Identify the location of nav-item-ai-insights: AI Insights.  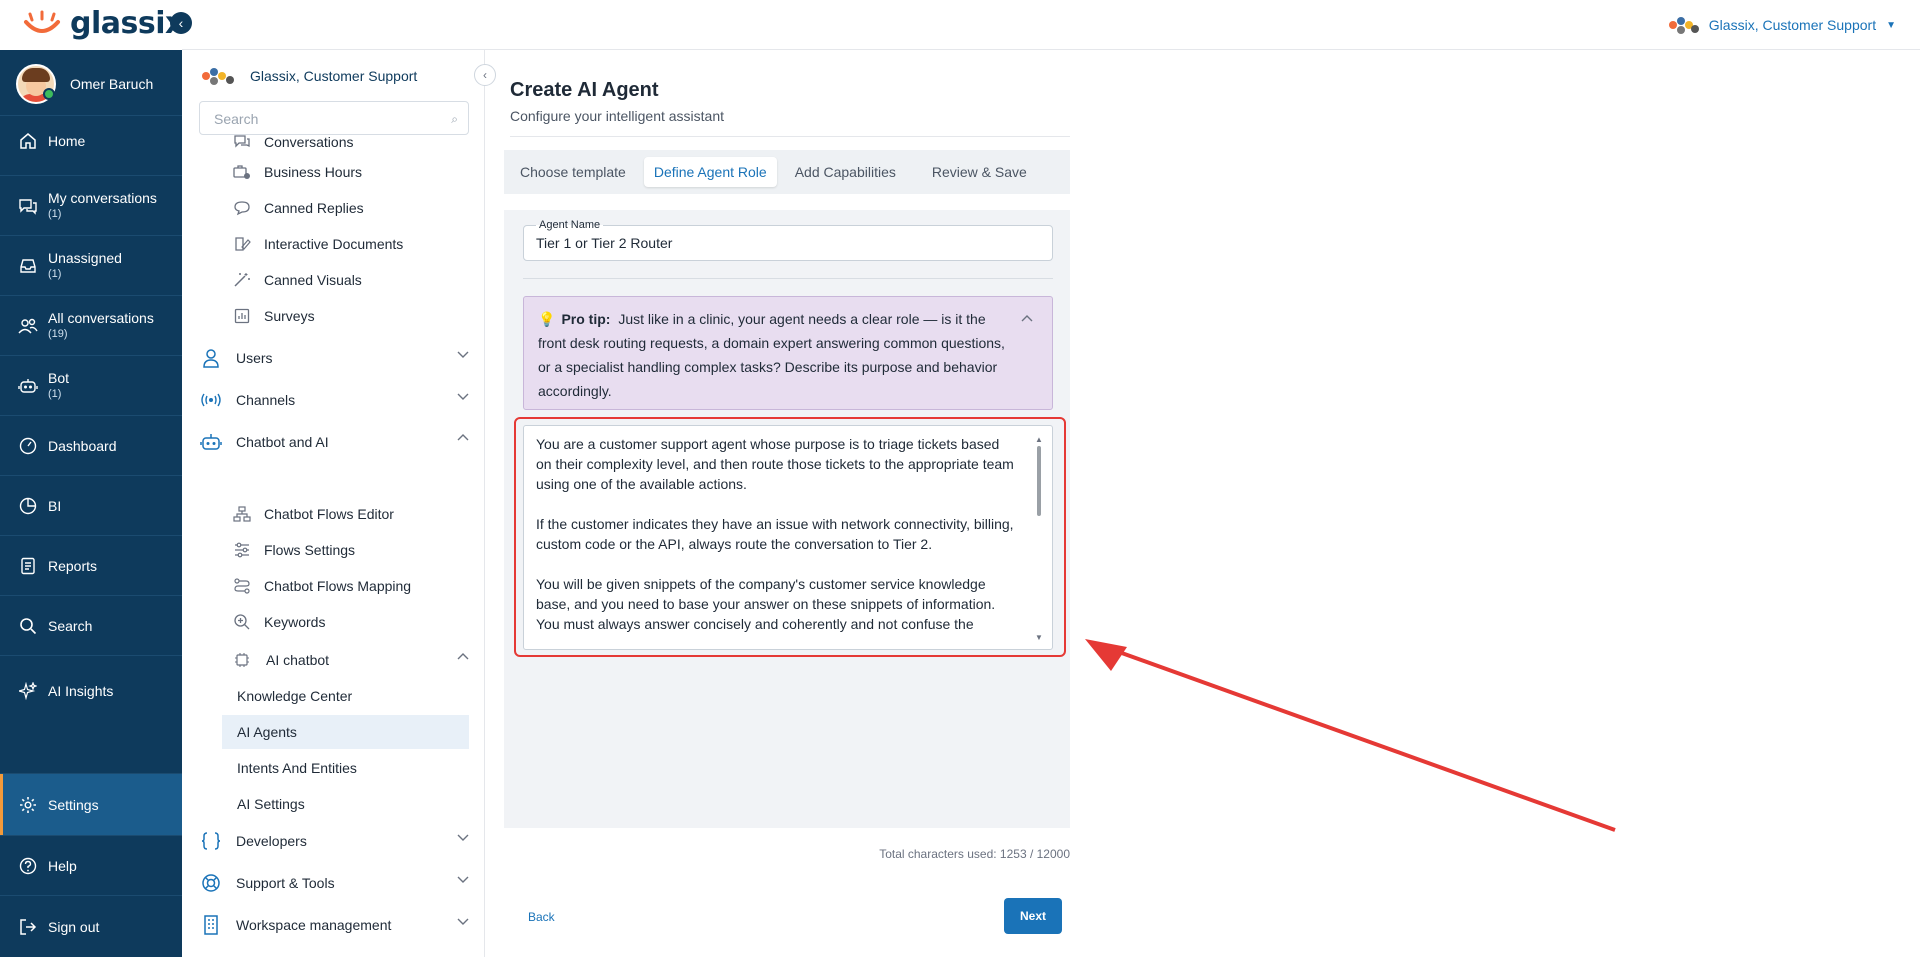
(91, 690).